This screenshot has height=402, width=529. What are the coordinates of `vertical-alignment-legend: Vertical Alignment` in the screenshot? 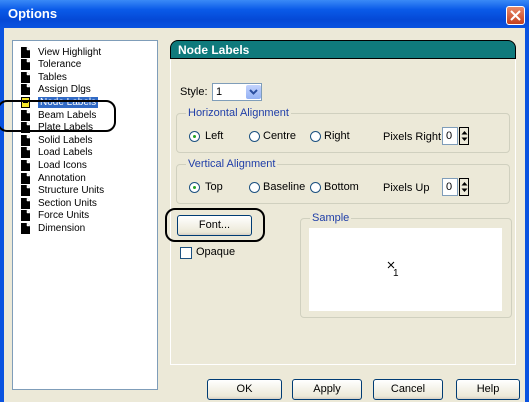 It's located at (232, 164).